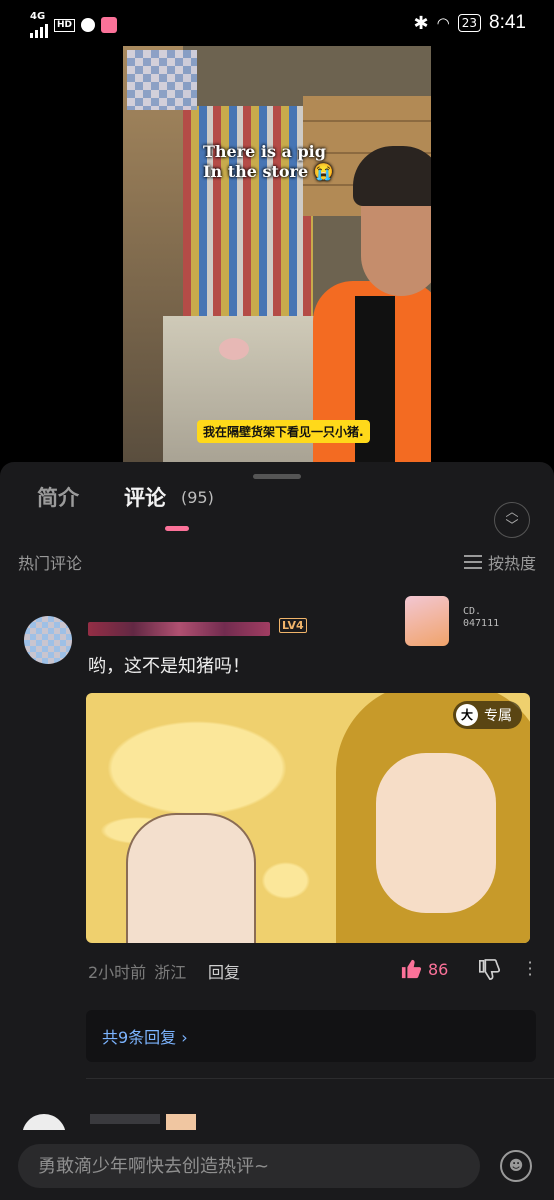 This screenshot has width=554, height=1200. What do you see at coordinates (320, 1078) in the screenshot?
I see `comment-divider` at bounding box center [320, 1078].